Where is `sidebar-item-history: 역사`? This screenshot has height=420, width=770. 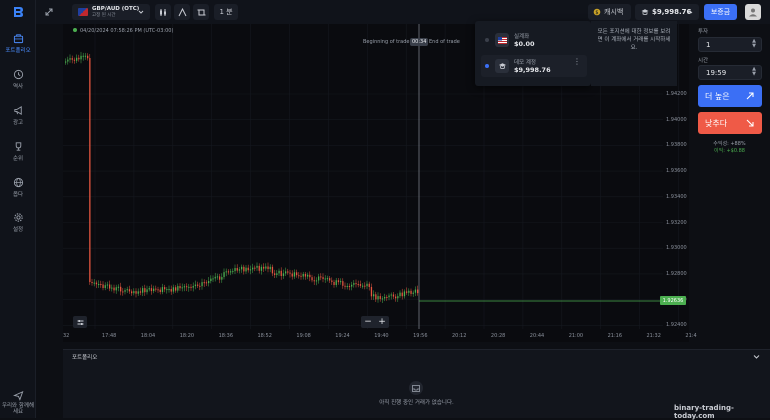 sidebar-item-history: 역사 is located at coordinates (18, 79).